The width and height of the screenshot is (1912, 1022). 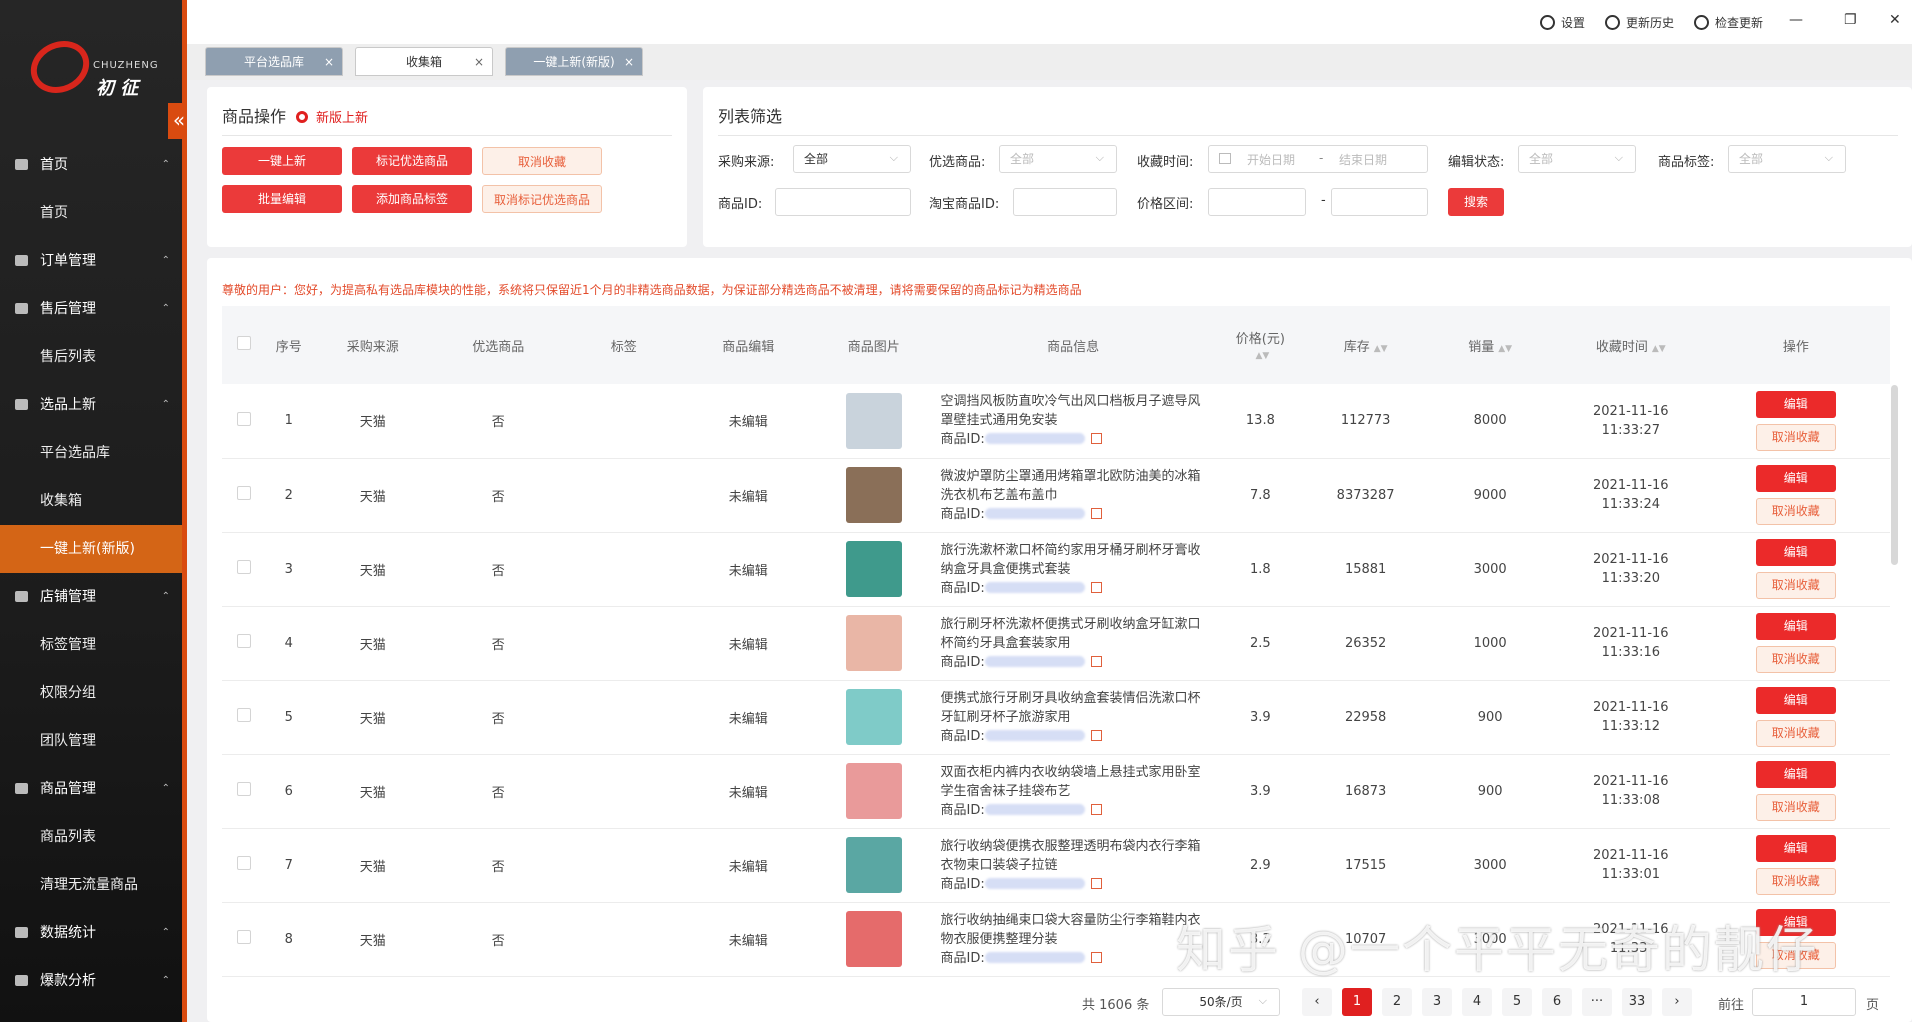 I want to click on sidebar-item: 团队管理, so click(x=91, y=741).